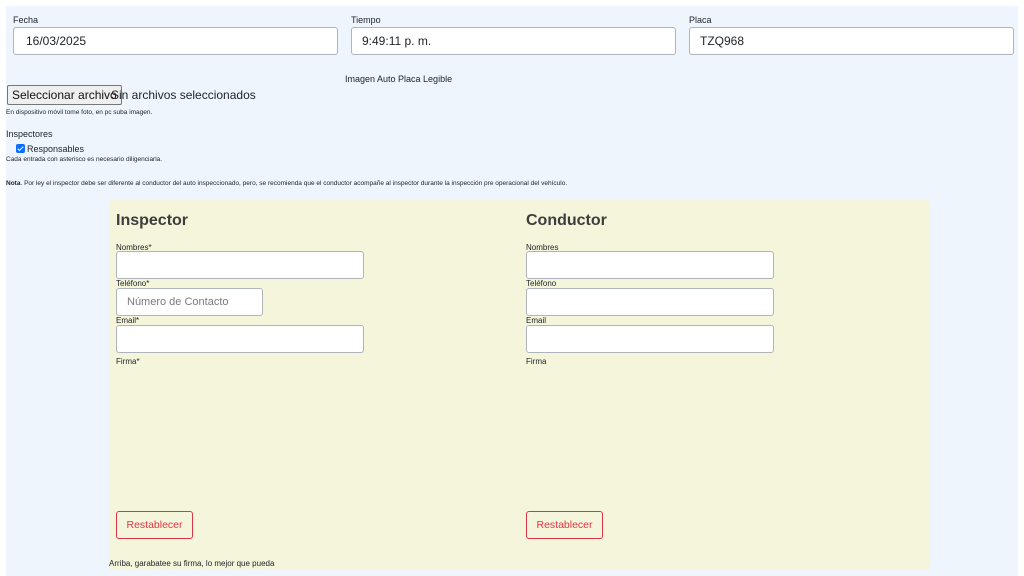 The height and width of the screenshot is (576, 1024). I want to click on placa-label: Placa, so click(700, 20).